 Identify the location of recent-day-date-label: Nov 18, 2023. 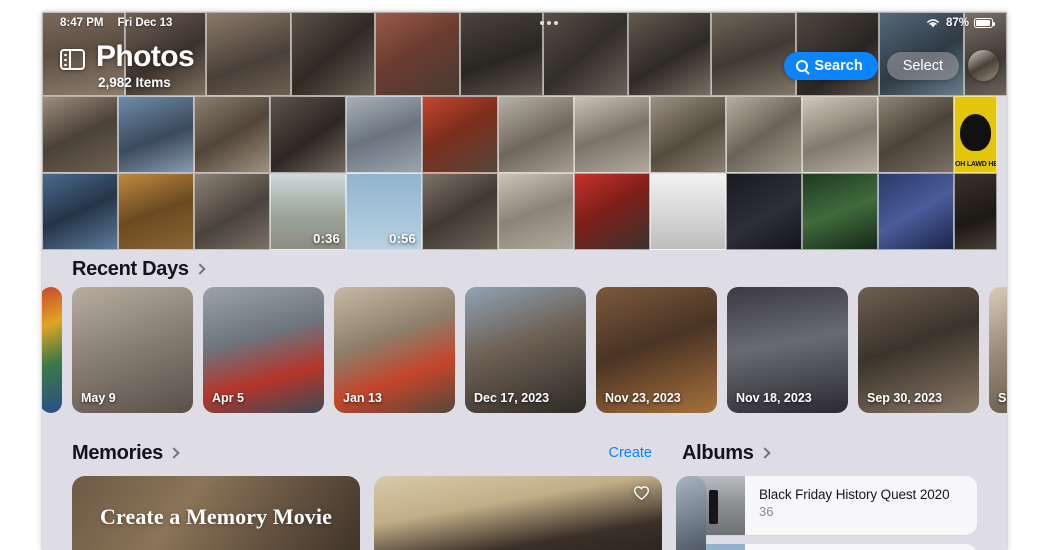
(774, 398).